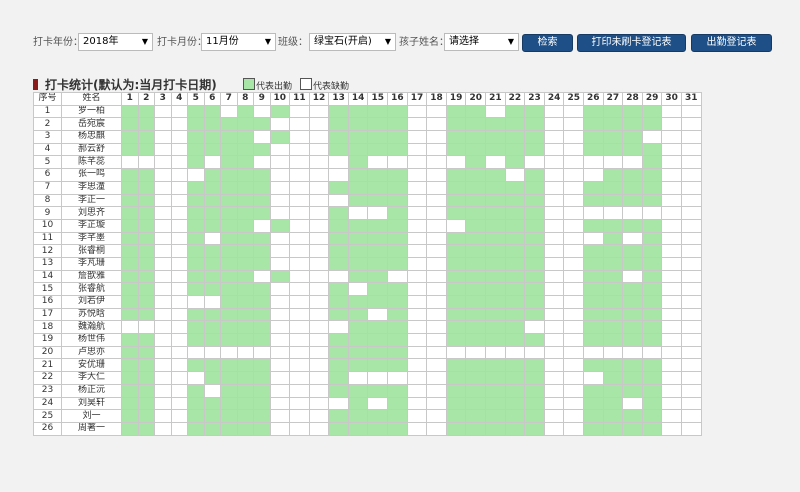  Describe the element at coordinates (731, 43) in the screenshot. I see `attendance-sheet-button: 出勤登记表` at that location.